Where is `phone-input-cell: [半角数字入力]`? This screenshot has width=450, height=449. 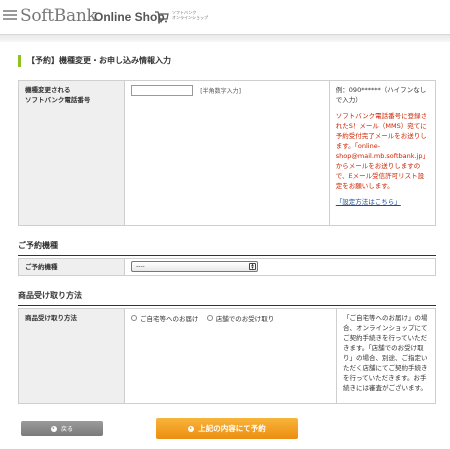
phone-input-cell: [半角数字入力] is located at coordinates (227, 153).